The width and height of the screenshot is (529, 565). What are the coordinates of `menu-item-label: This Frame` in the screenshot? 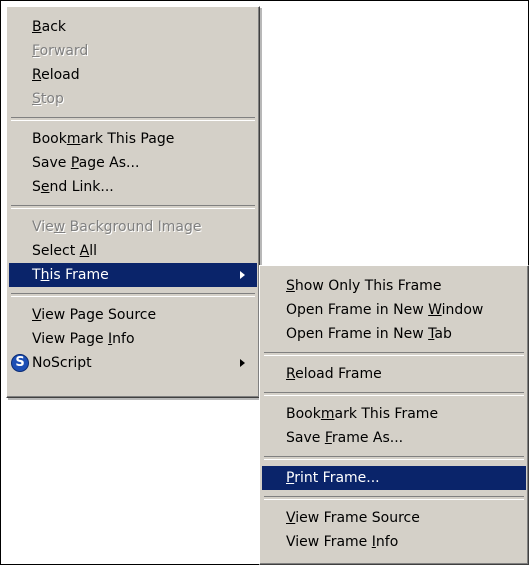 It's located at (70, 275).